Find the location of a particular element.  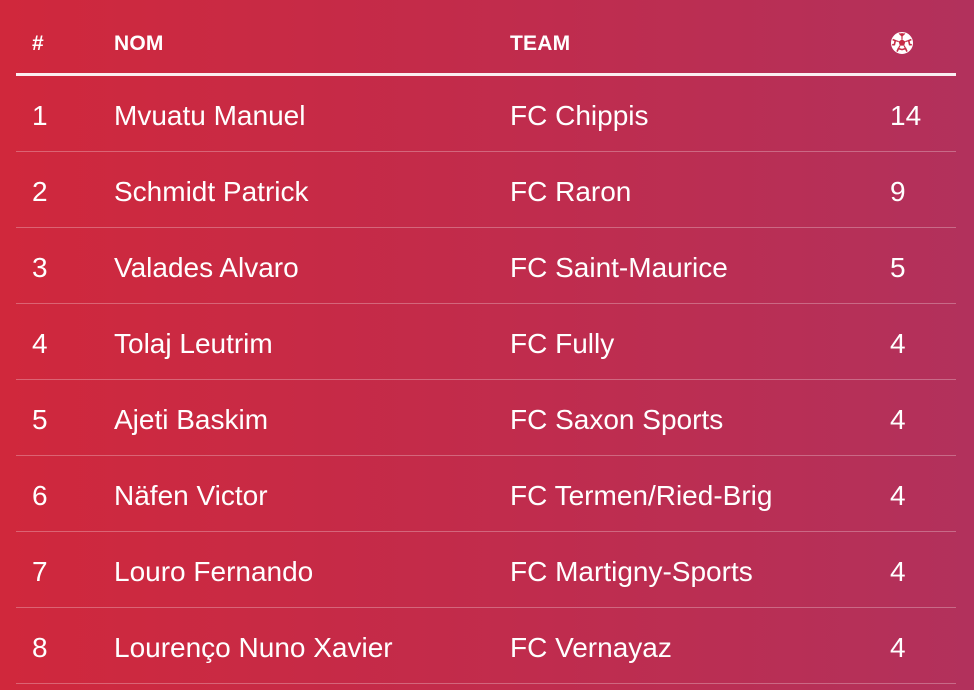

cell-team: FC Vernayaz is located at coordinates (591, 647).